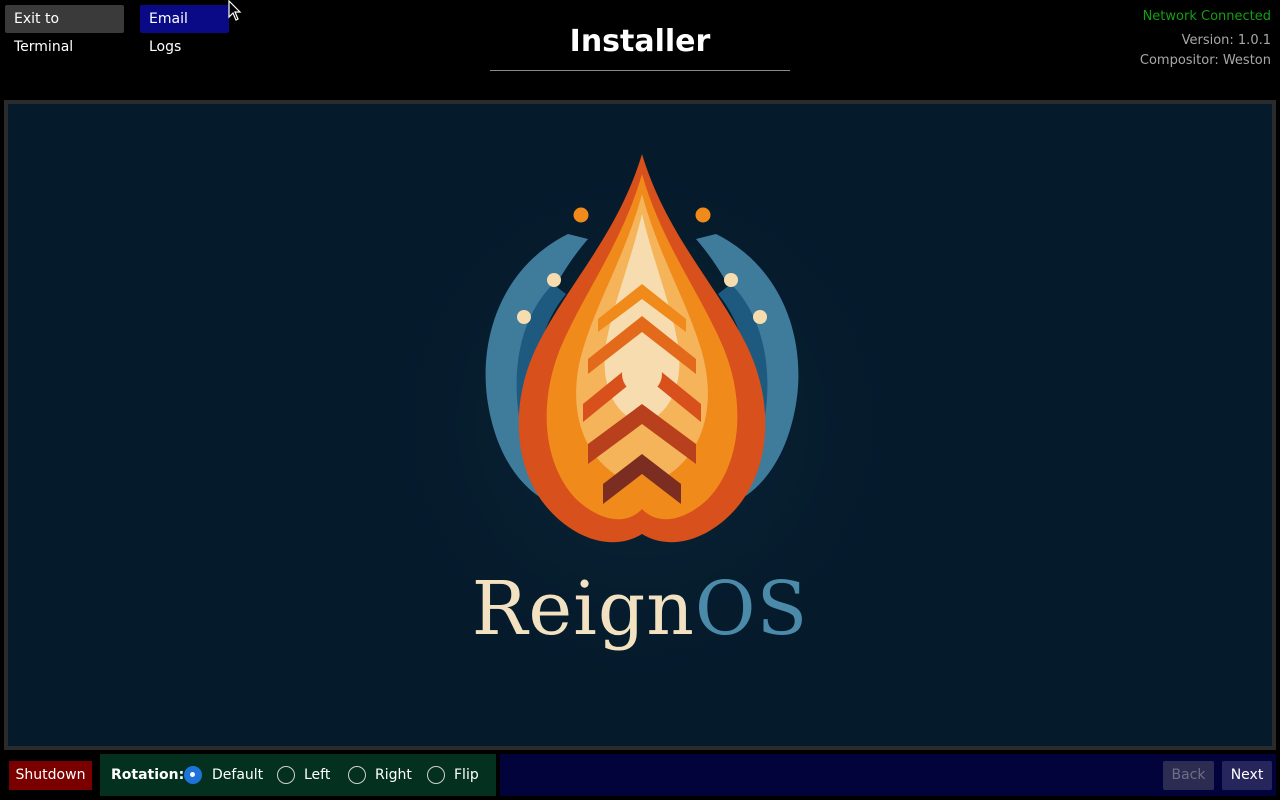 This screenshot has height=800, width=1280. I want to click on rotation-panel: Rotation: Default Left Right Flip, so click(298, 775).